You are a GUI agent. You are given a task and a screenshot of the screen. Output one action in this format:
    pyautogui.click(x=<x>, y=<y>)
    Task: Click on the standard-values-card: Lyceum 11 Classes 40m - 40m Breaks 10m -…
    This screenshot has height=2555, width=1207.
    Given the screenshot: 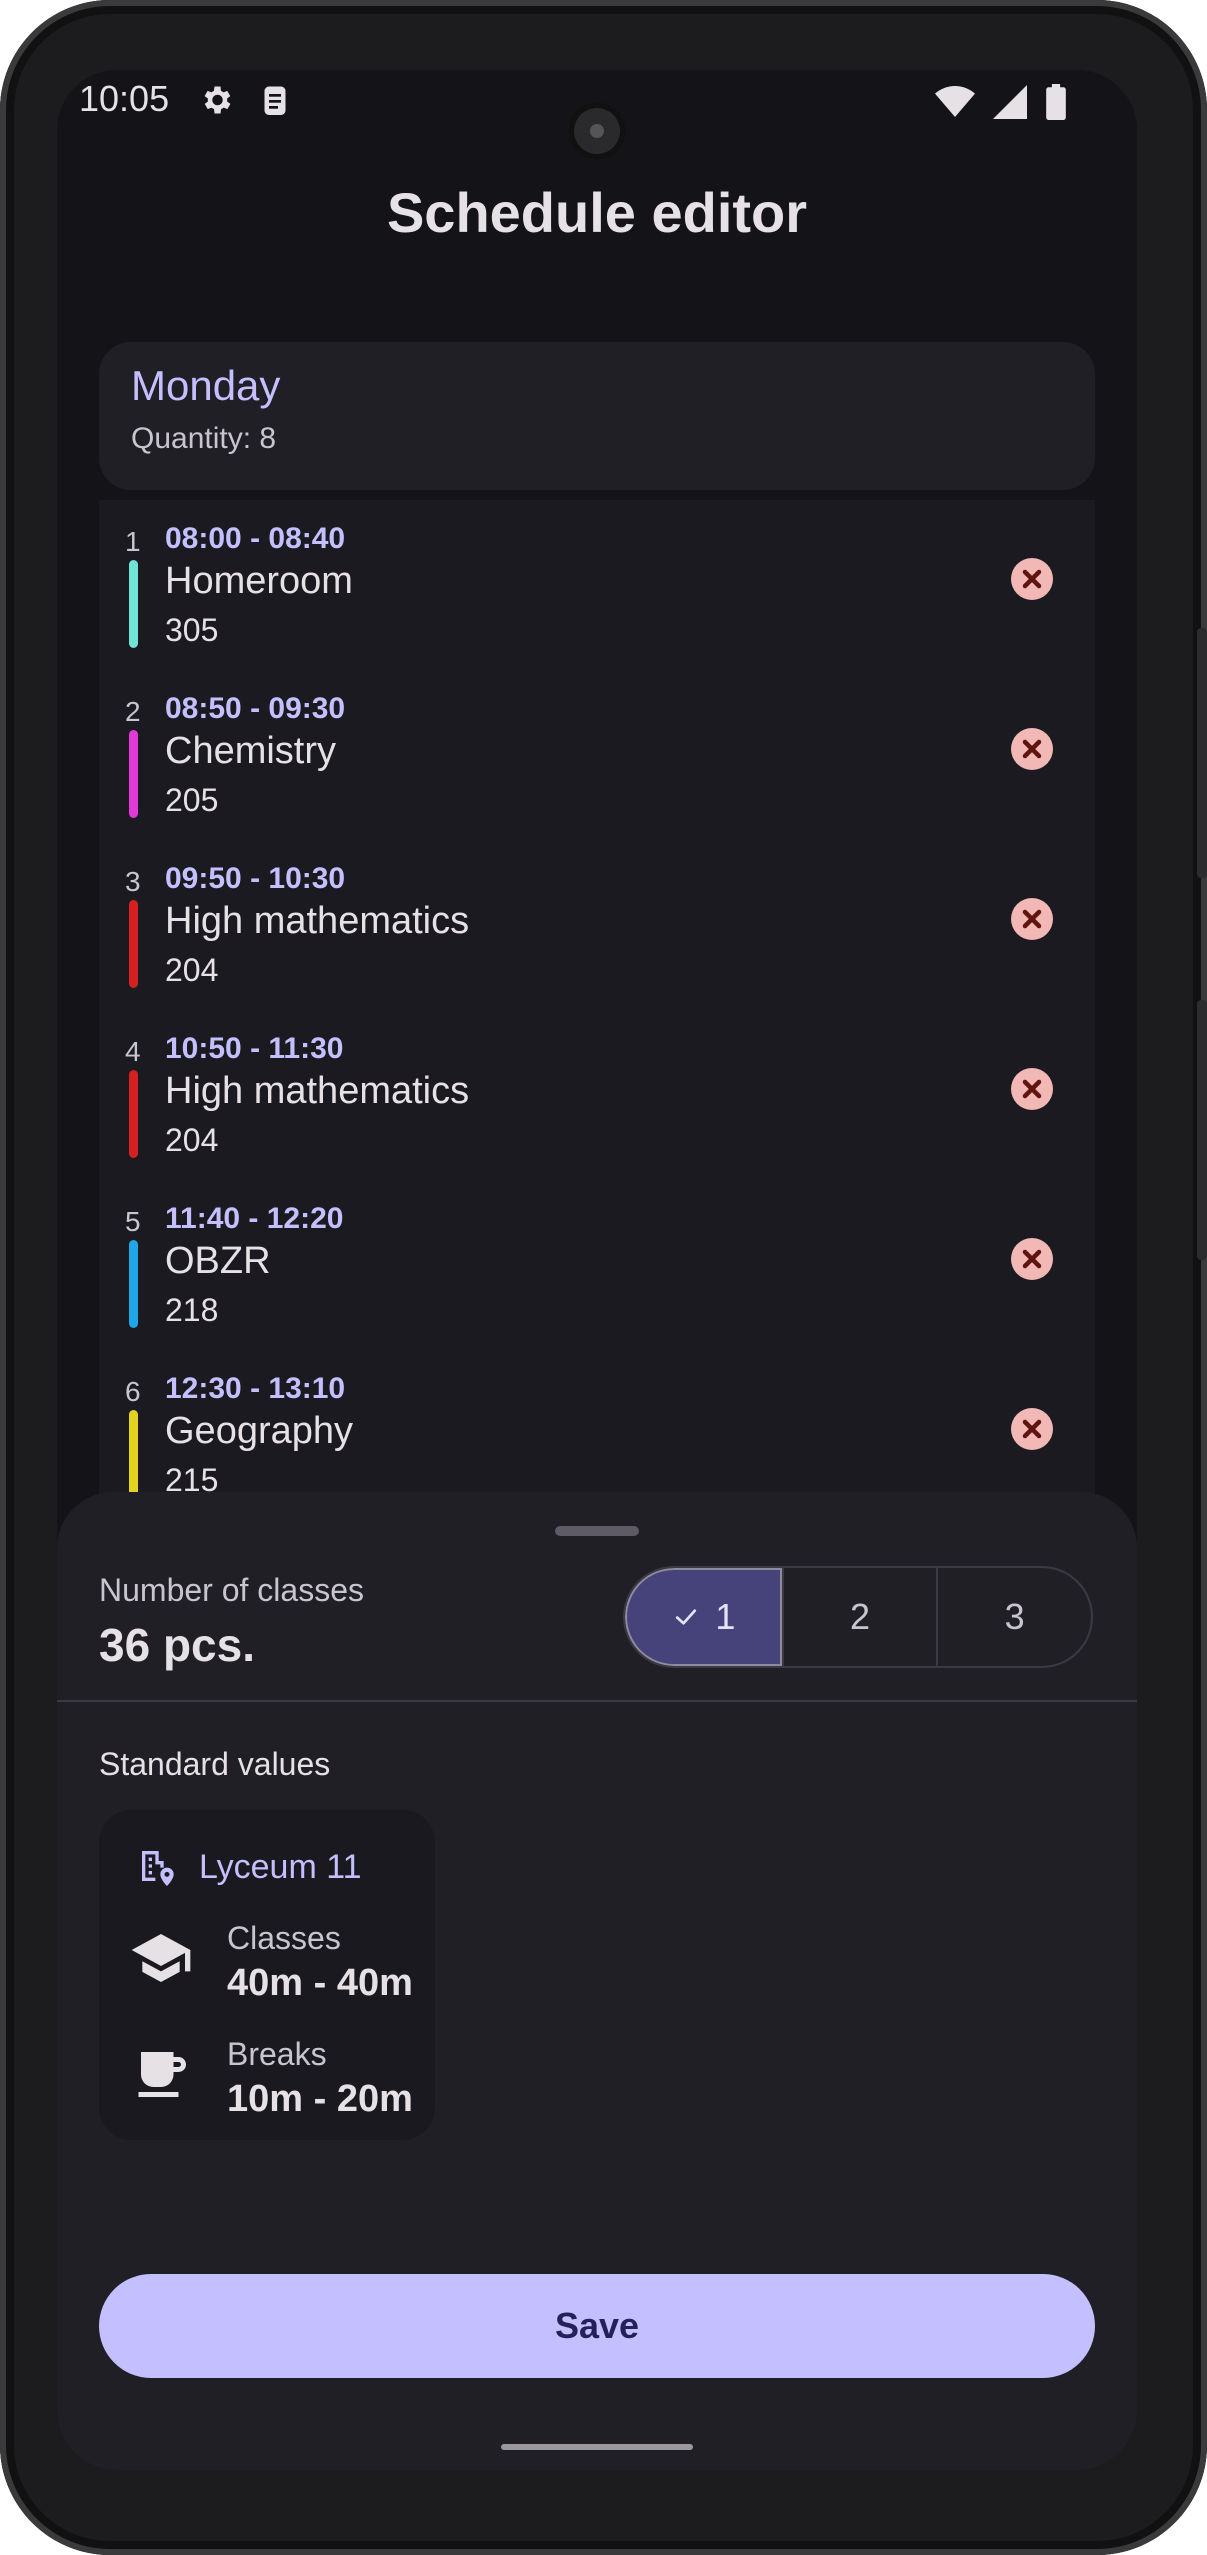 What is the action you would take?
    pyautogui.click(x=267, y=1975)
    